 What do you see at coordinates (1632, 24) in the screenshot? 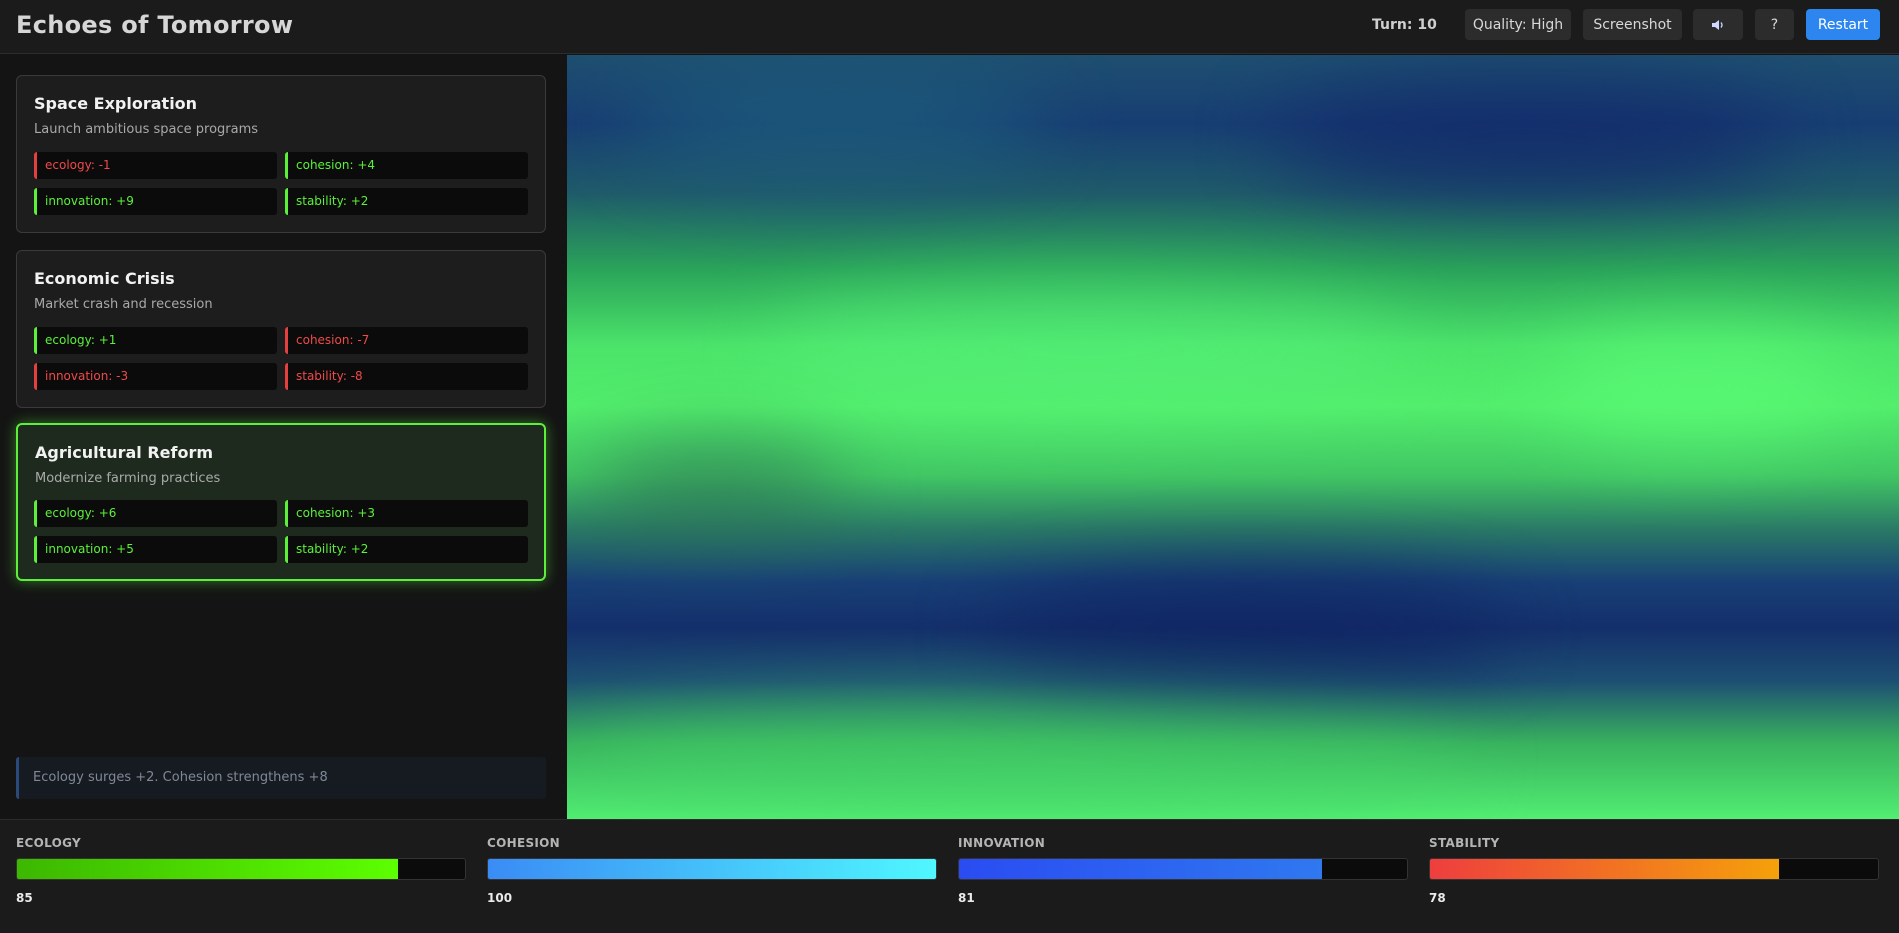
I see `screenshot-button: Screenshot` at bounding box center [1632, 24].